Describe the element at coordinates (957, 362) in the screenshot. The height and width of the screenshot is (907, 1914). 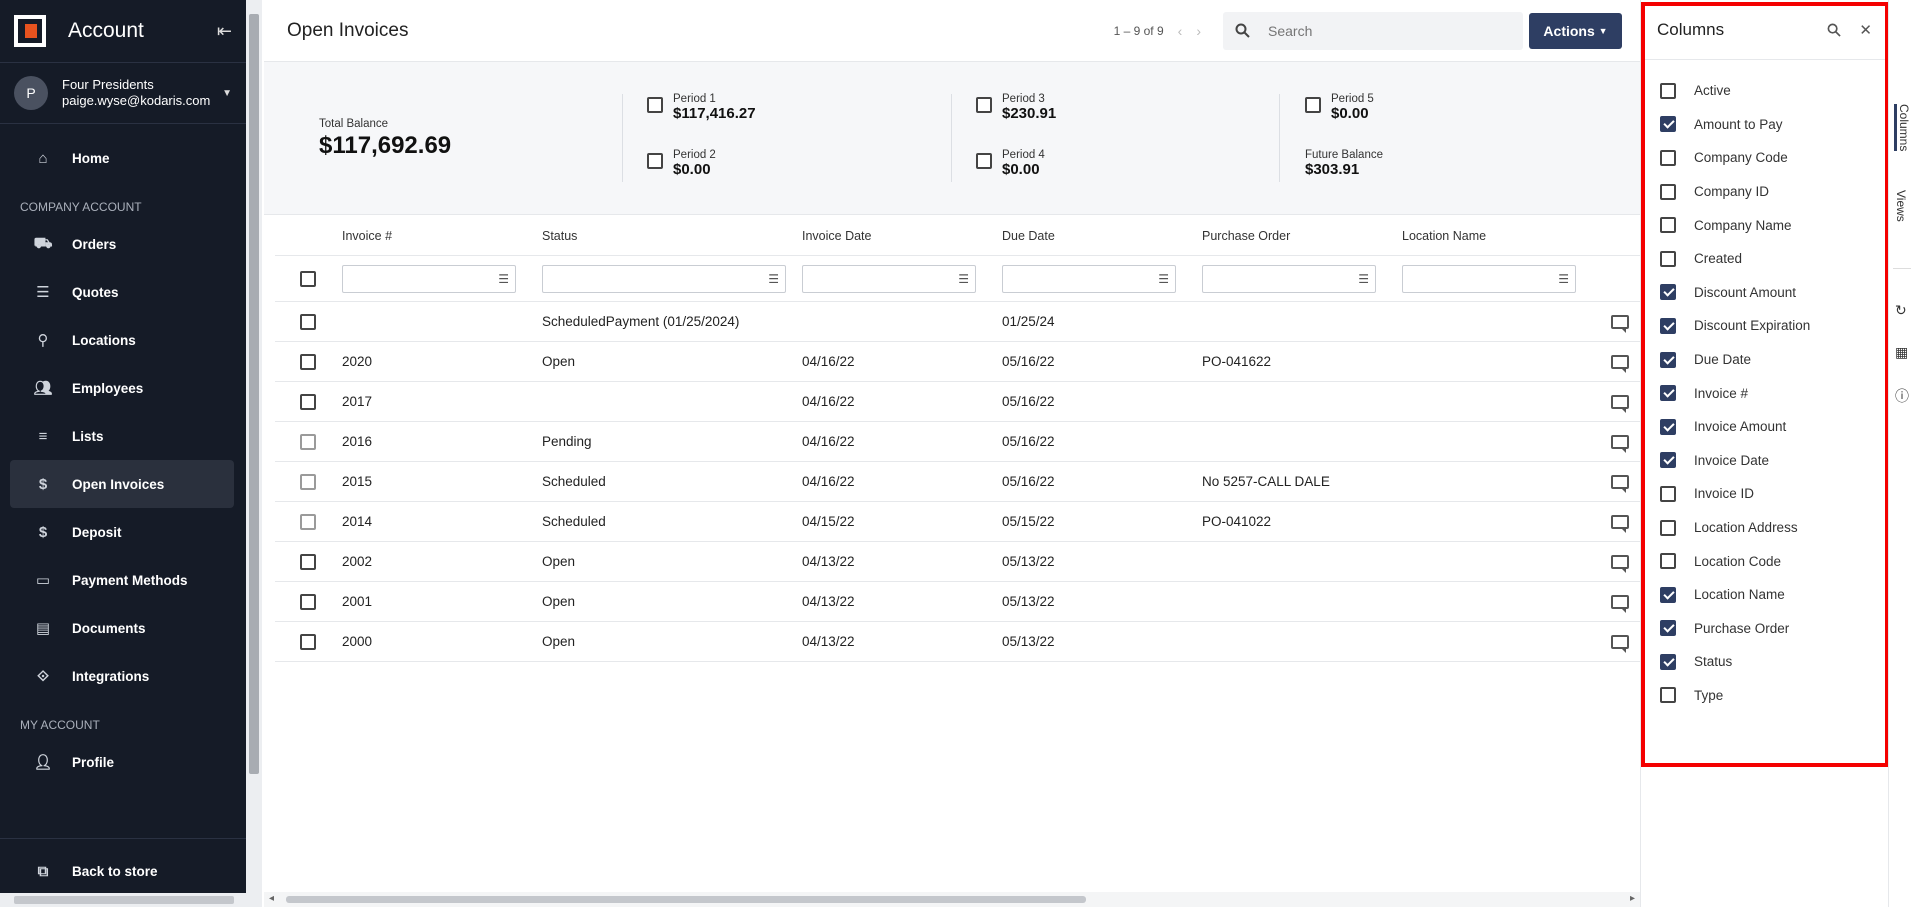
I see `table-row: 2020 Open 04/16/22 05/16/22 PO-041622` at that location.